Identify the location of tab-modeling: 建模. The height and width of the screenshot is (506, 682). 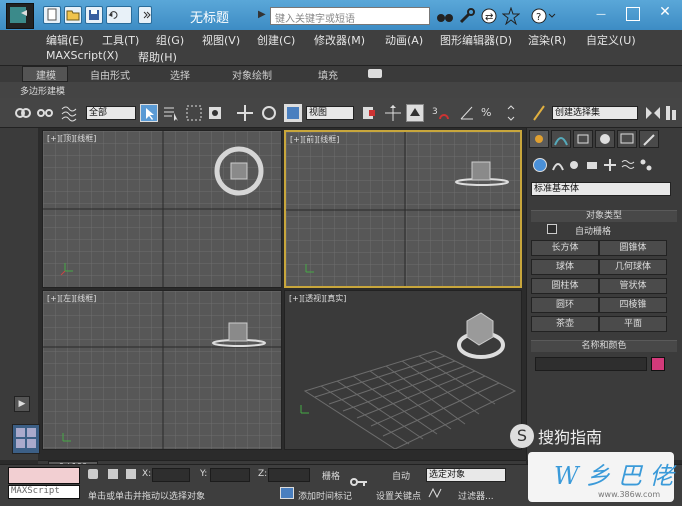
(46, 74).